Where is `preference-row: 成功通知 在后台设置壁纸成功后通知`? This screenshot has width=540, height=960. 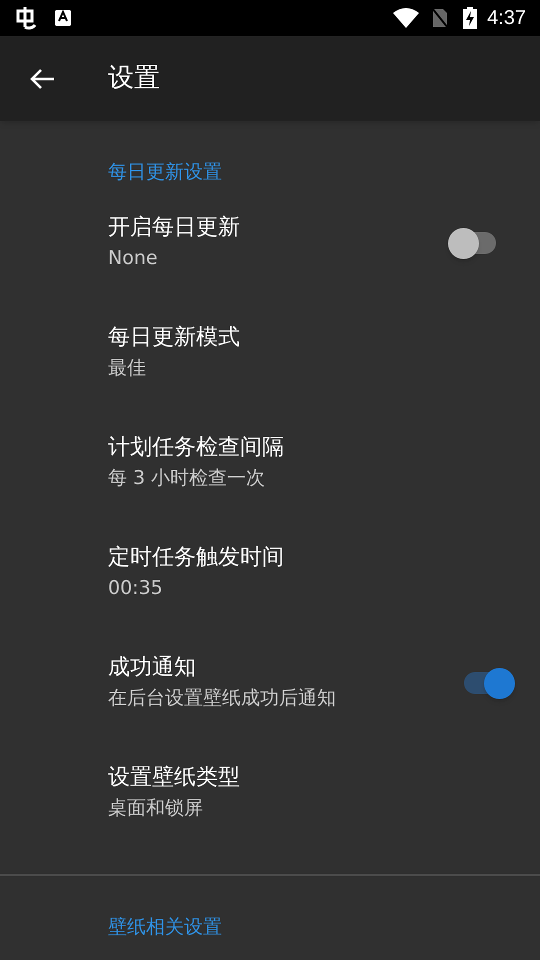
preference-row: 成功通知 在后台设置壁纸成功后通知 is located at coordinates (270, 708).